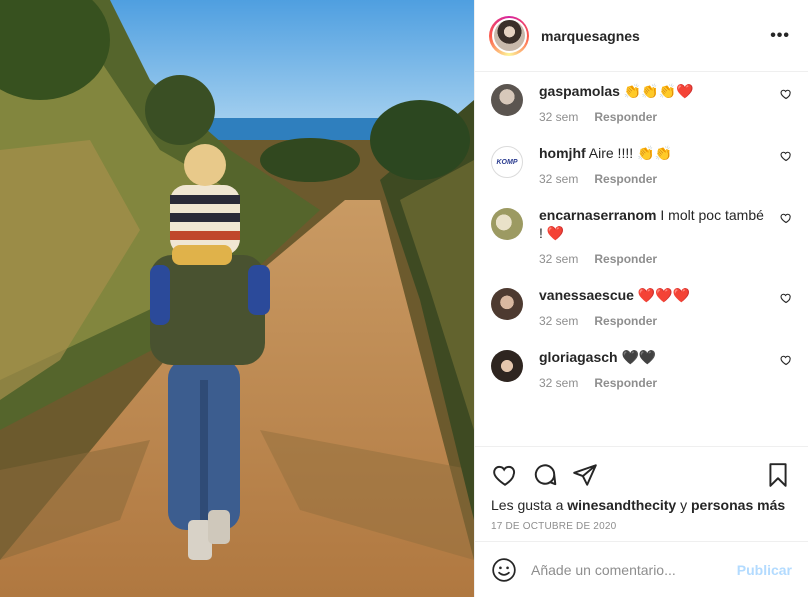  Describe the element at coordinates (764, 570) in the screenshot. I see `publish-button: Publicar` at that location.